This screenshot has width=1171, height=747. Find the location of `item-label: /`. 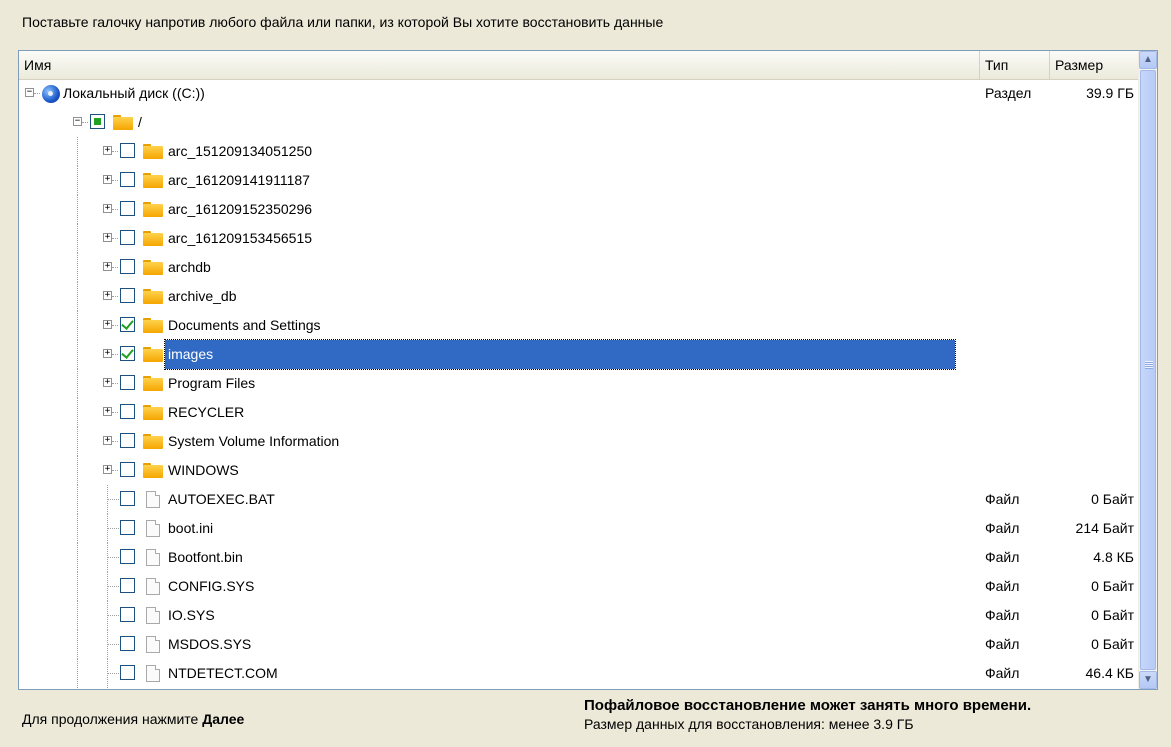

item-label: / is located at coordinates (140, 122).